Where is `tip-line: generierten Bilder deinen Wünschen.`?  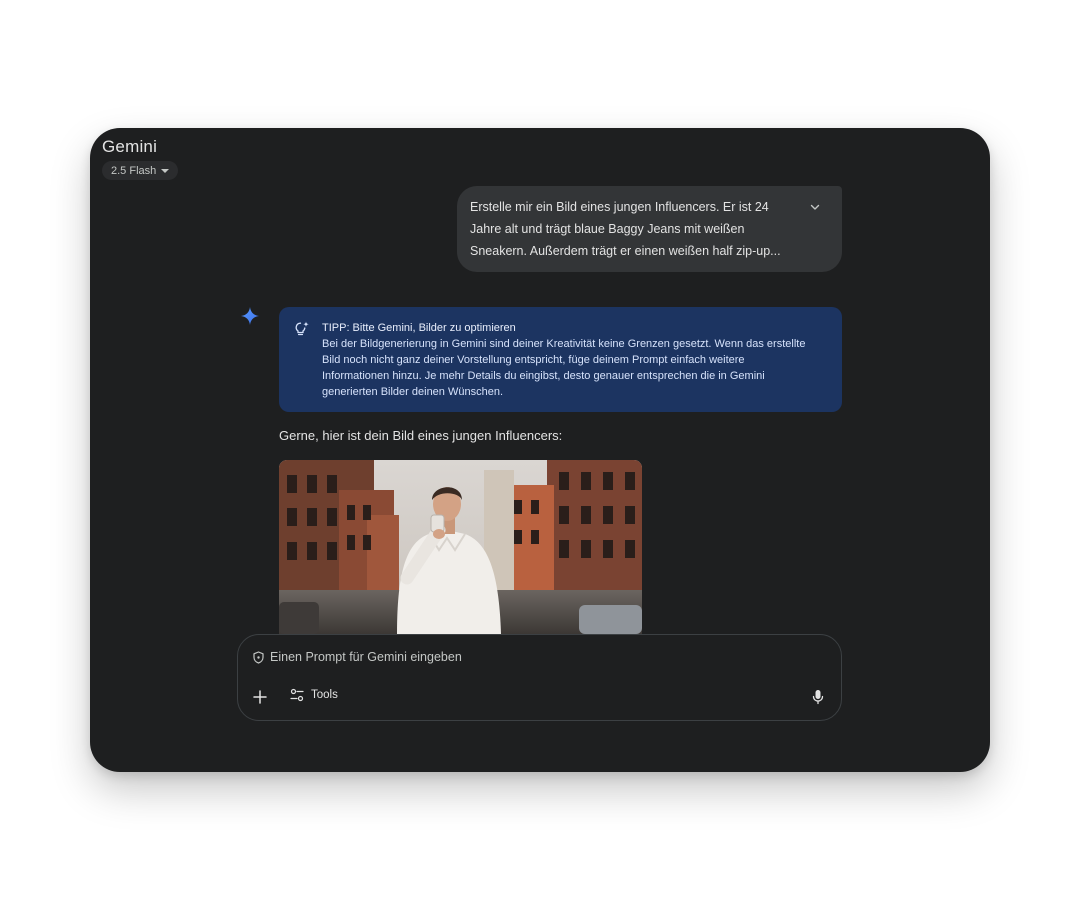
tip-line: generierten Bilder deinen Wünschen. is located at coordinates (413, 392).